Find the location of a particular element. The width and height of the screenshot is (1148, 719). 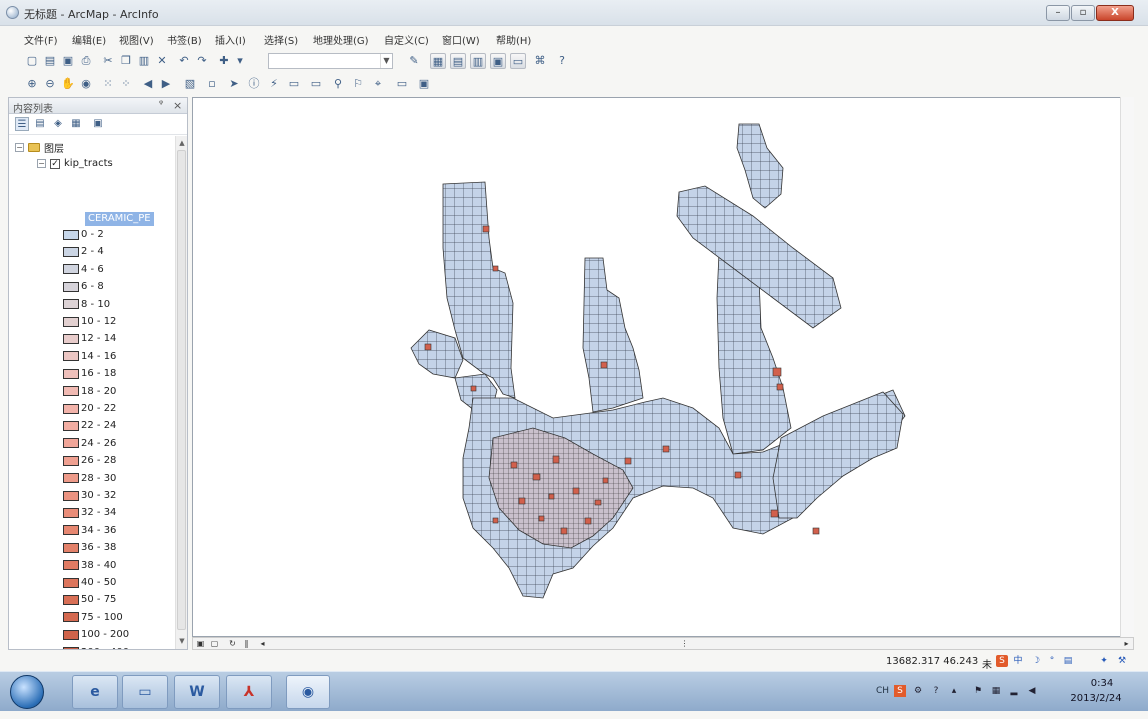

legend-class-row: 2 - 4 is located at coordinates (83, 254).